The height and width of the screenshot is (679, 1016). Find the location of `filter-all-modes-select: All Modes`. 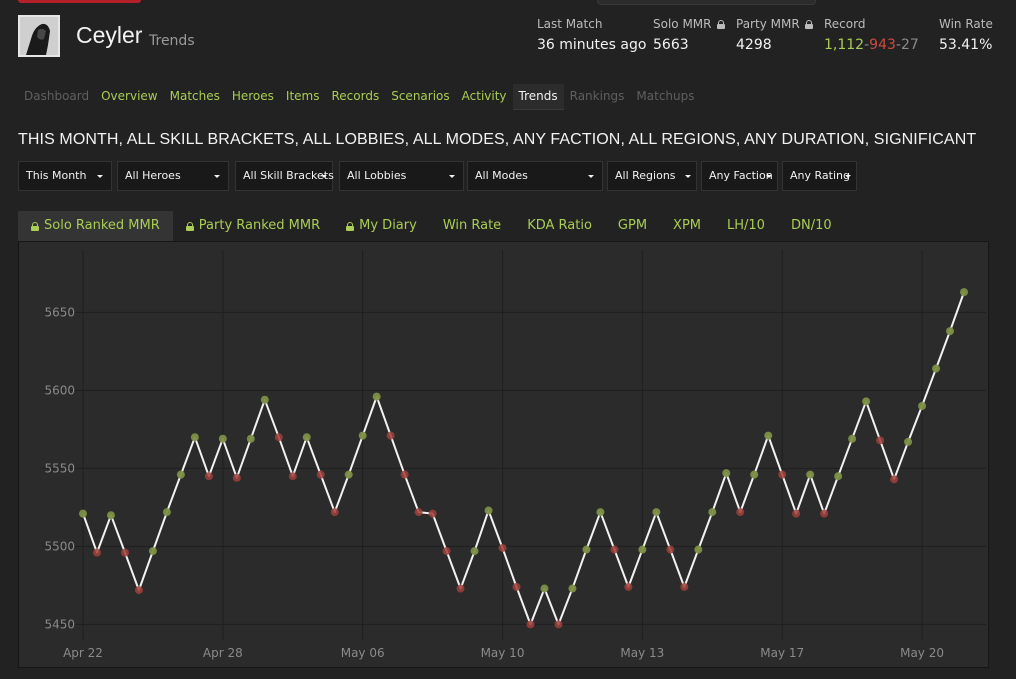

filter-all-modes-select: All Modes is located at coordinates (535, 176).